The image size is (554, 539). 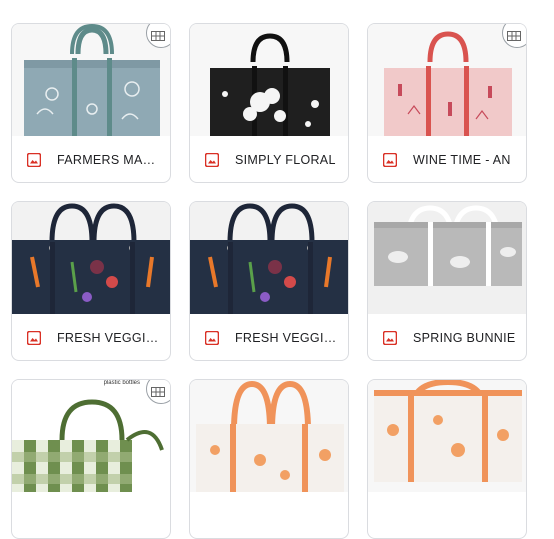 What do you see at coordinates (109, 160) in the screenshot?
I see `file-name: FARMERS MARKET` at bounding box center [109, 160].